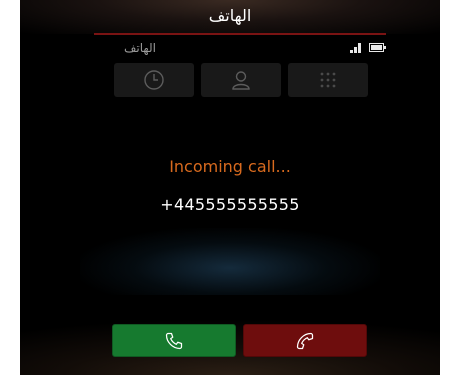 This screenshot has height=375, width=461. Describe the element at coordinates (240, 34) in the screenshot. I see `title-underline` at that location.